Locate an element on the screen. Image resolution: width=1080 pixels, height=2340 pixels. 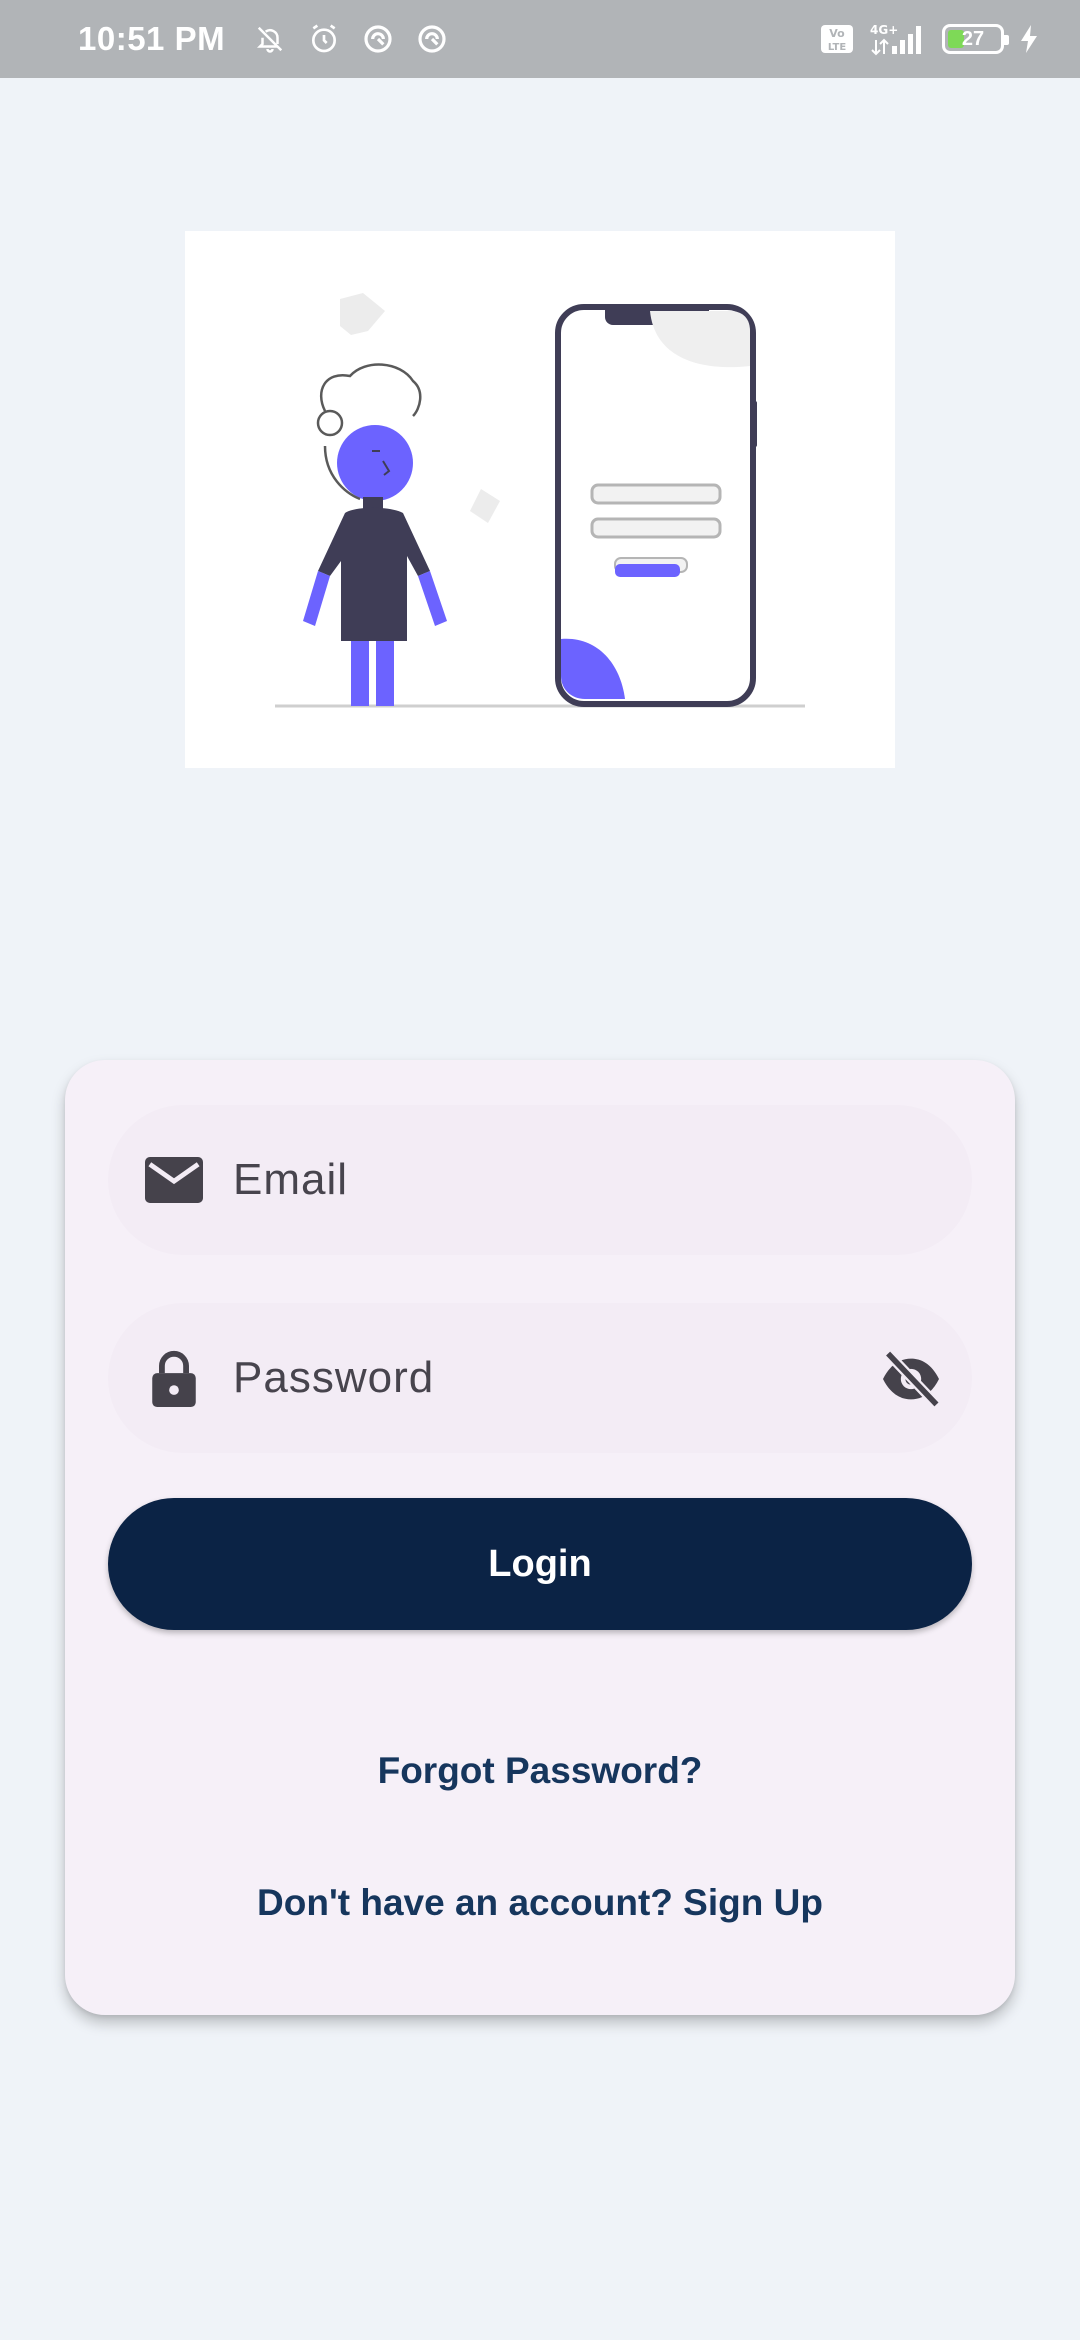
svg-text: LTE is located at coordinates (837, 47).